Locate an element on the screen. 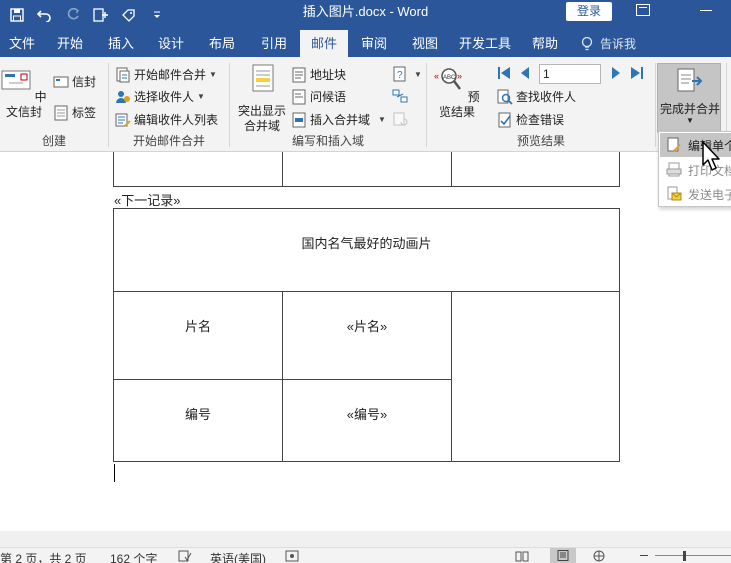 The height and width of the screenshot is (563, 731). match-fields-icon is located at coordinates (400, 96).